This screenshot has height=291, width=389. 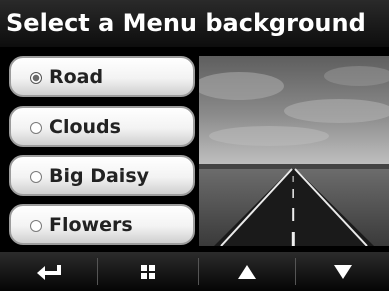 I want to click on option-flowers: Flowers, so click(x=102, y=224).